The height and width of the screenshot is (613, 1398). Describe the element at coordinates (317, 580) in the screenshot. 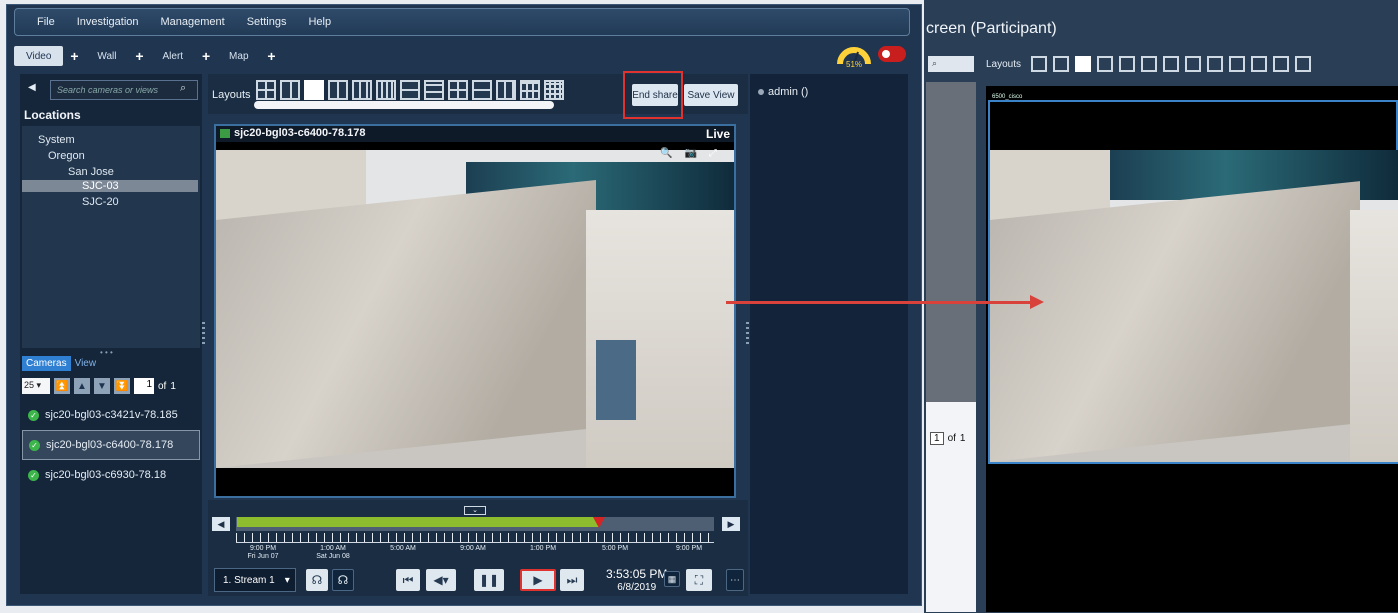

I see `ptz-icon: ☊` at that location.